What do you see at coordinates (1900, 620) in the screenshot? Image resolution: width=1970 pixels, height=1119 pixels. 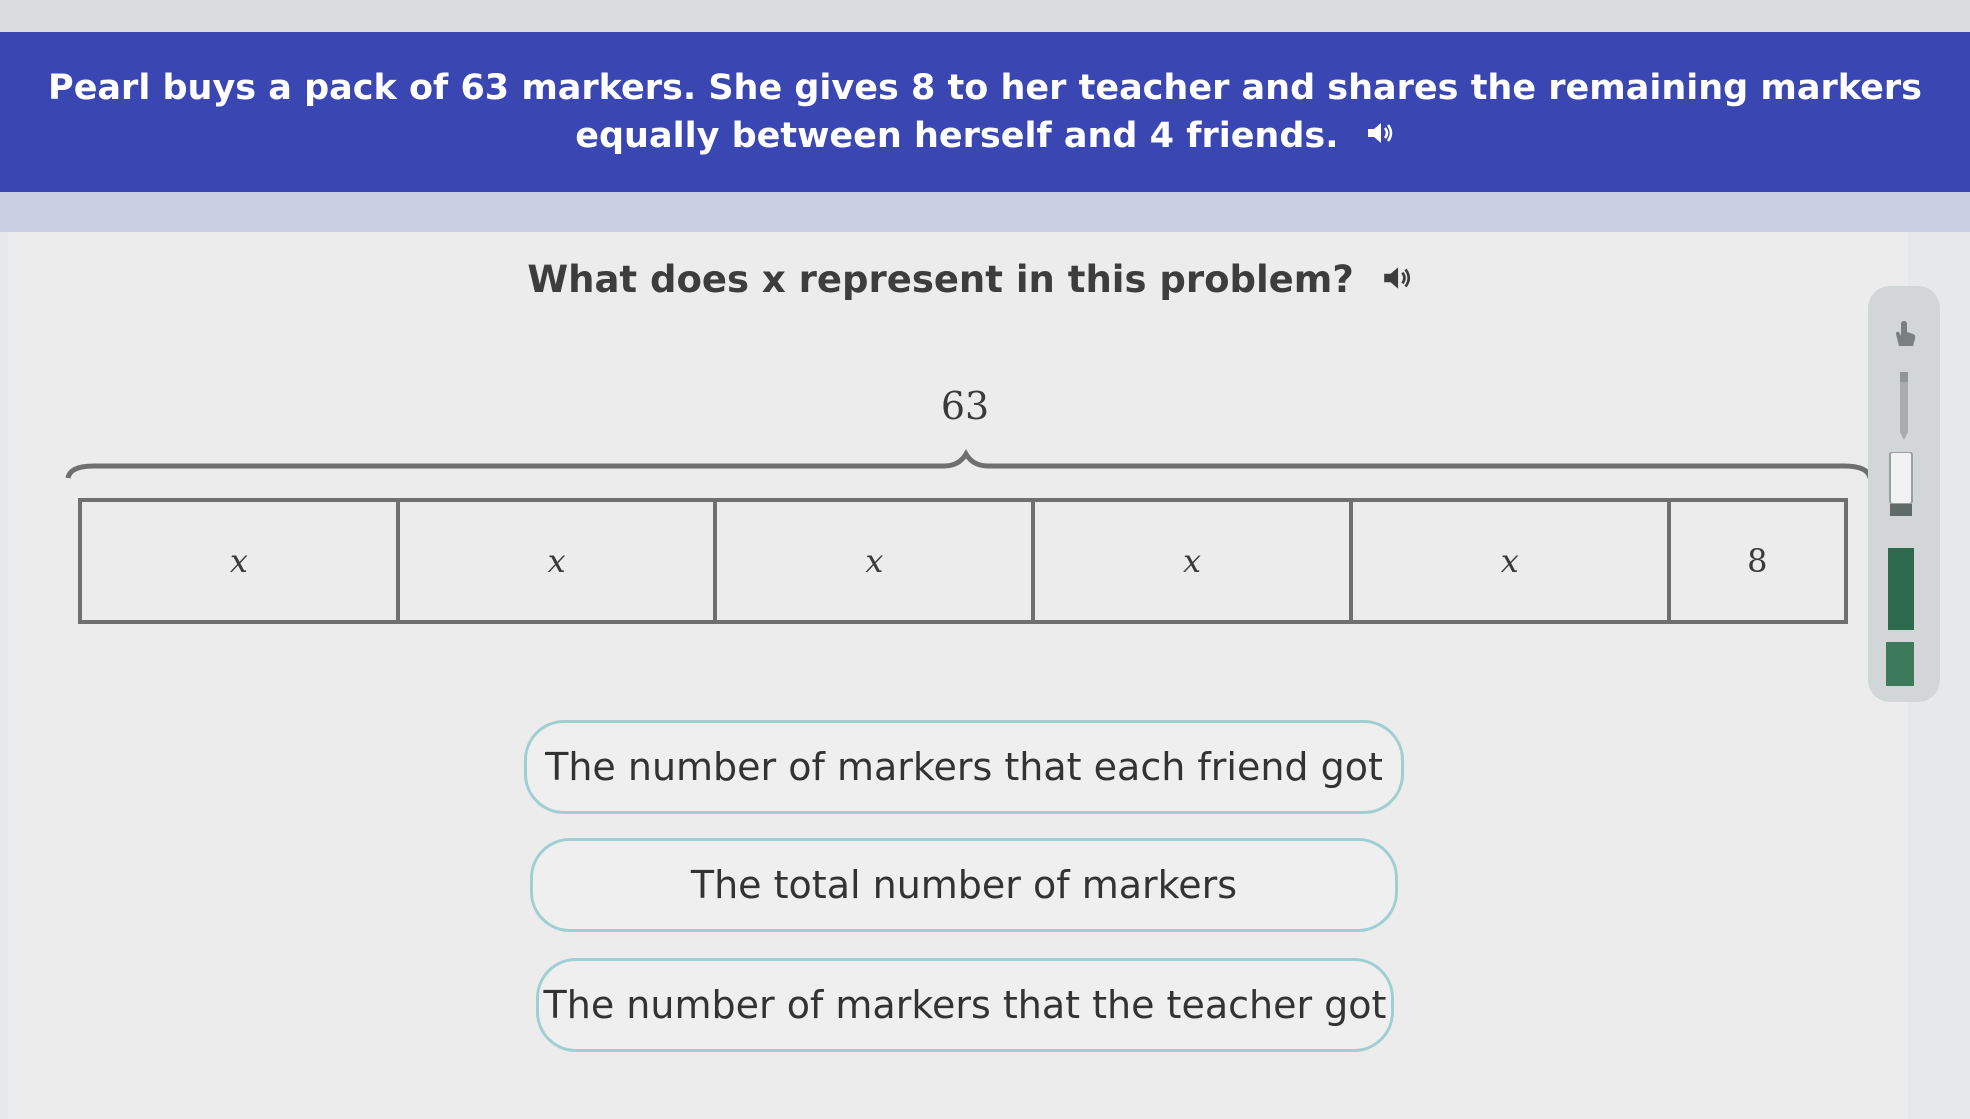 I see `highlighter-icon` at bounding box center [1900, 620].